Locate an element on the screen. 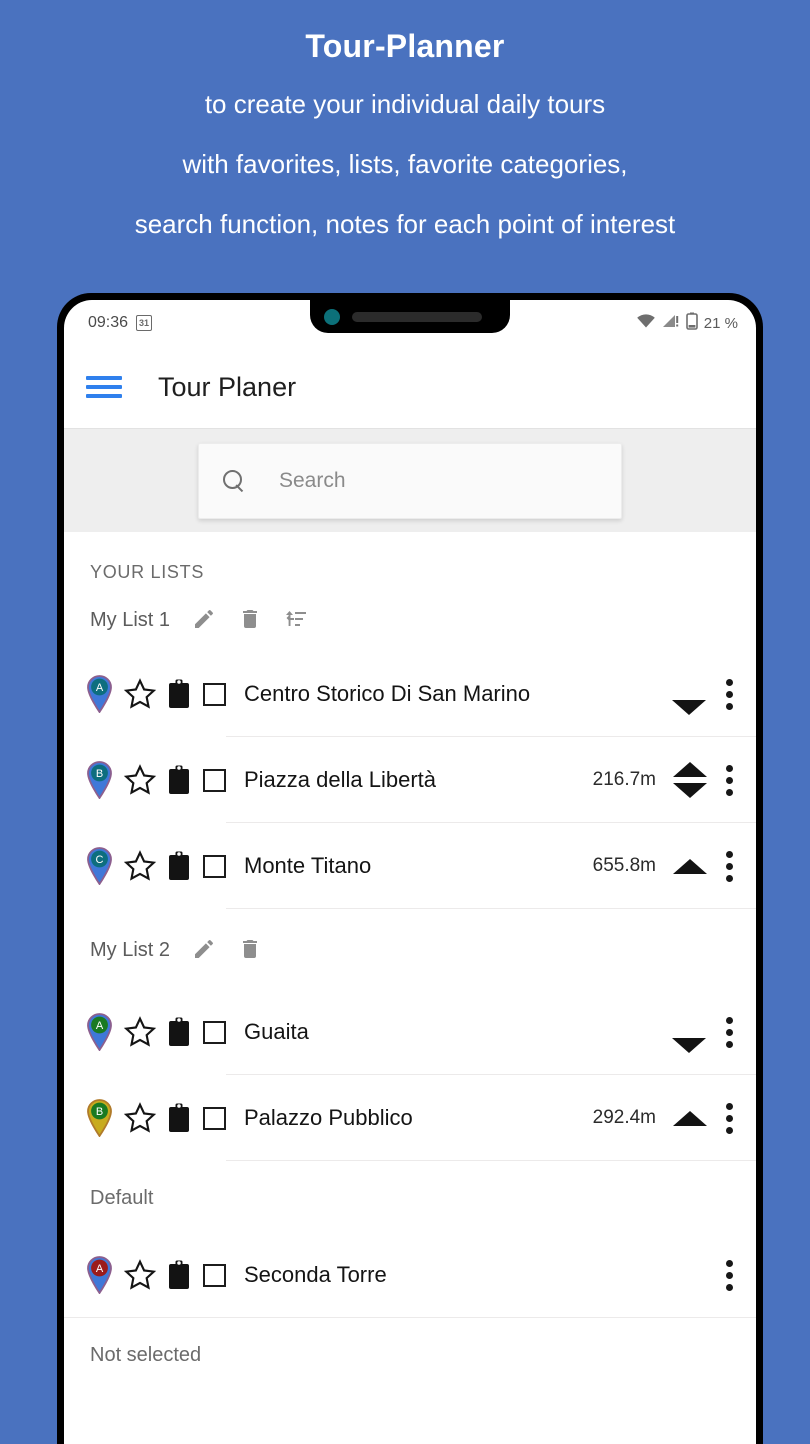 This screenshot has height=1444, width=810. list-item: B Piazza della Libertà 216.7m is located at coordinates (410, 780).